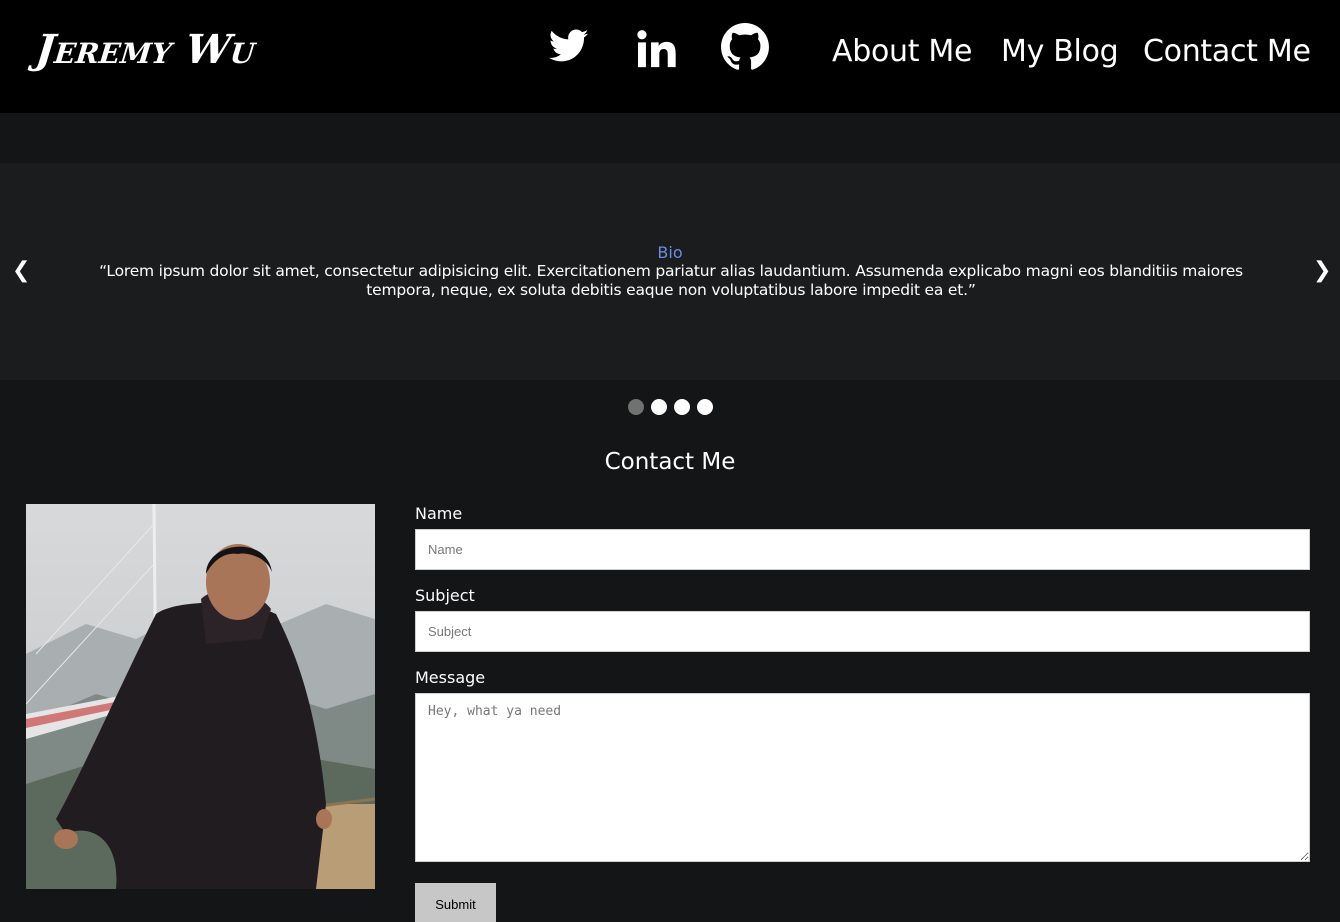  What do you see at coordinates (670, 462) in the screenshot?
I see `contact-heading: Contact Me` at bounding box center [670, 462].